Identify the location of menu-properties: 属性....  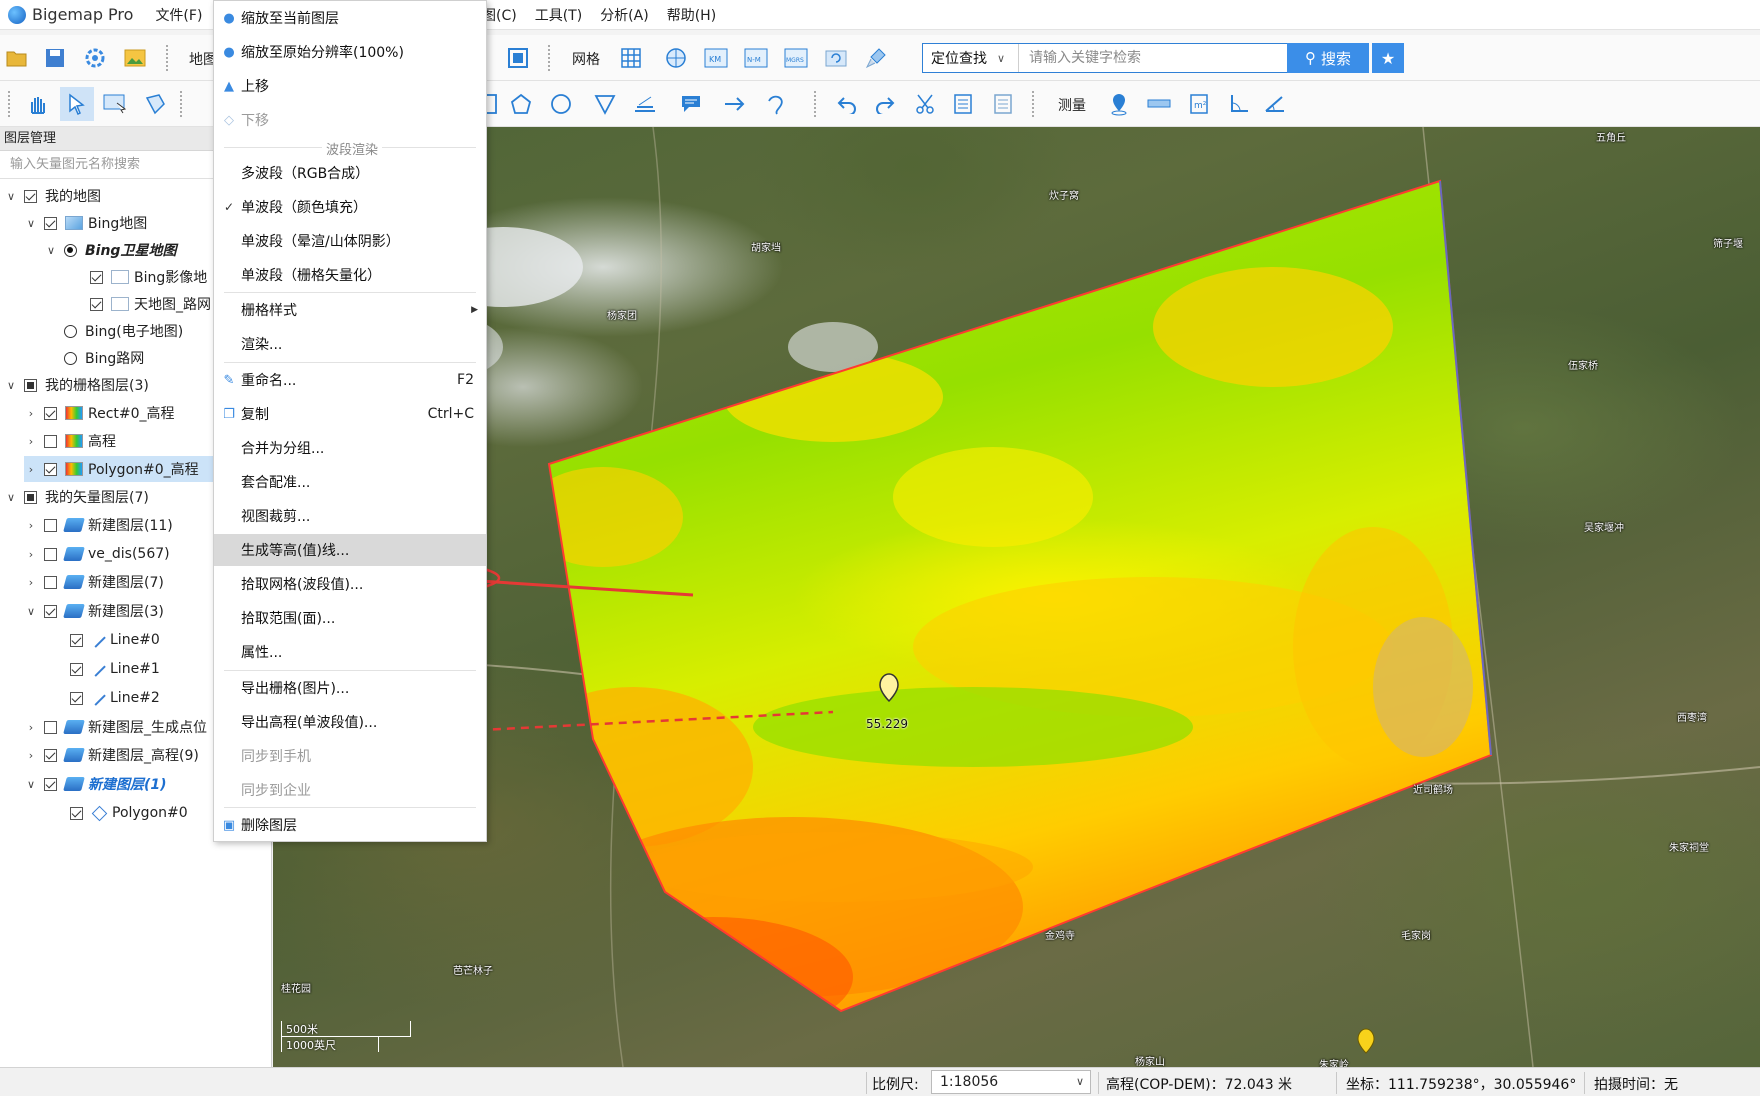
(350, 652).